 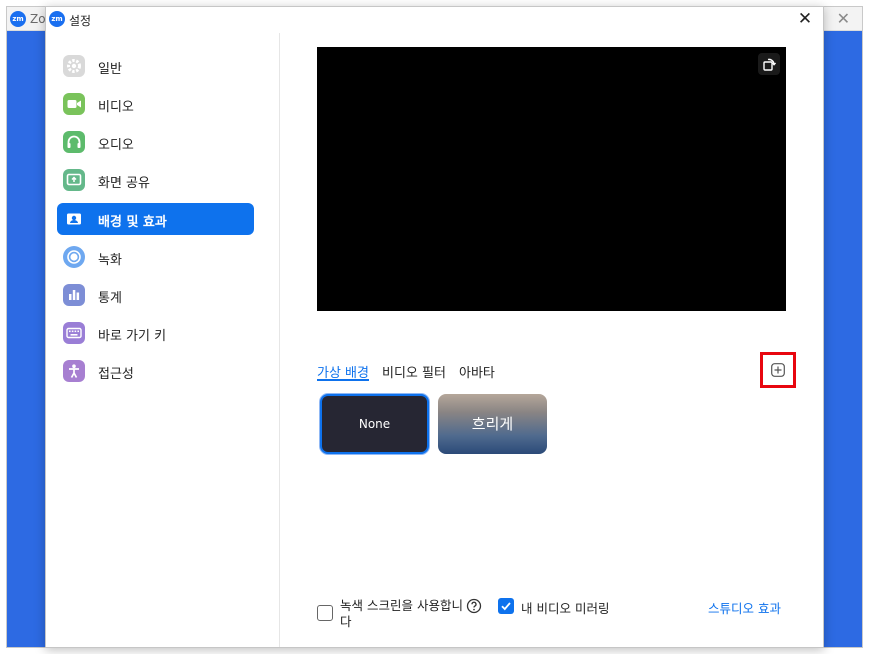 I want to click on sidebar-item-label: 비디오, so click(x=116, y=107).